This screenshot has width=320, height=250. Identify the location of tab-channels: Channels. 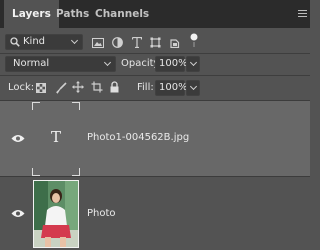
(122, 14).